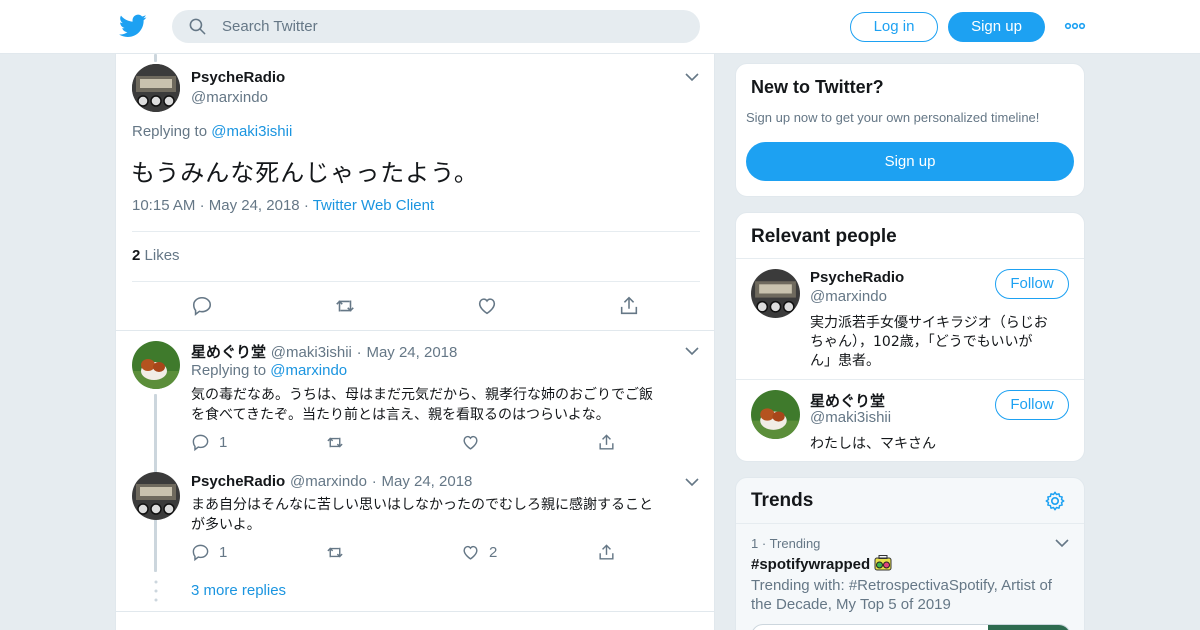 Image resolution: width=1200 pixels, height=630 pixels. Describe the element at coordinates (811, 564) in the screenshot. I see `trend-hashtag: #spotifywrapped` at that location.